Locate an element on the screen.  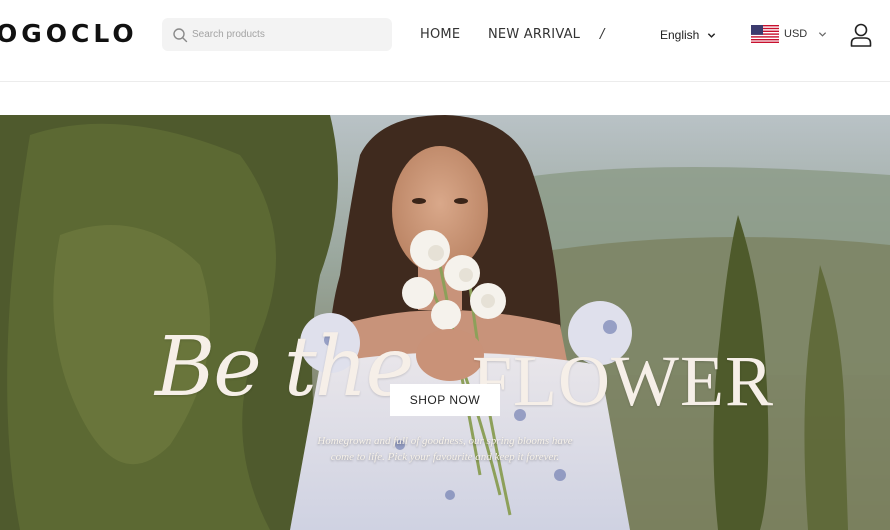
currency-label: USD is located at coordinates (796, 34).